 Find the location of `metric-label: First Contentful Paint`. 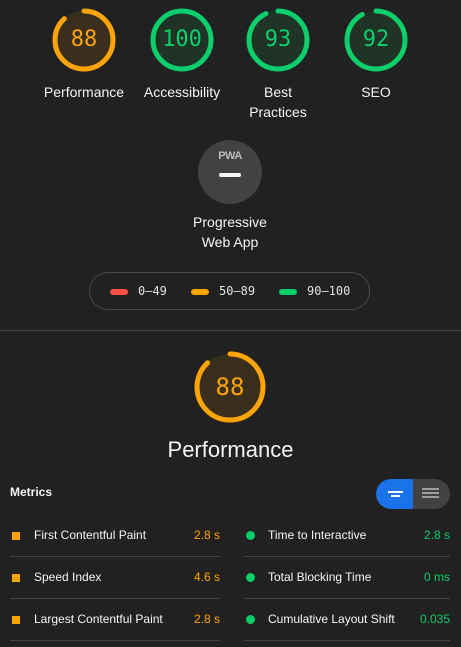

metric-label: First Contentful Paint is located at coordinates (90, 535).